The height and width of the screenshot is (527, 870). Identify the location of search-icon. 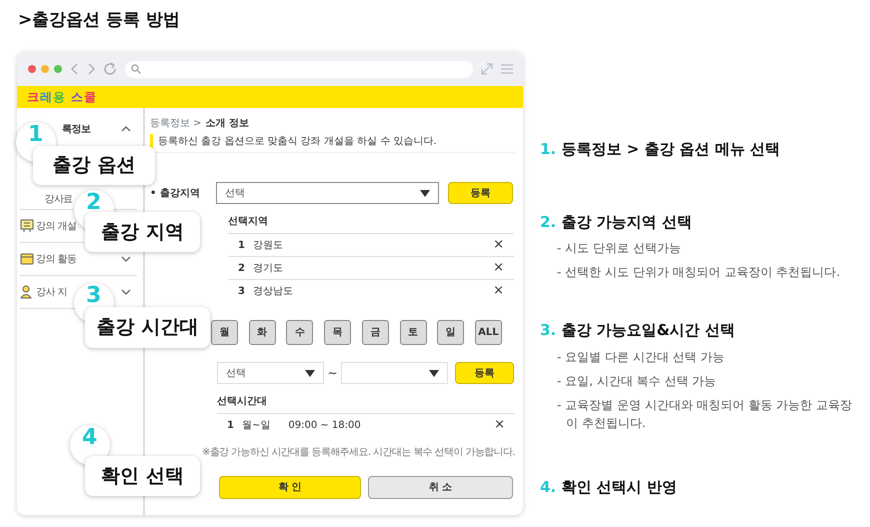
(136, 69).